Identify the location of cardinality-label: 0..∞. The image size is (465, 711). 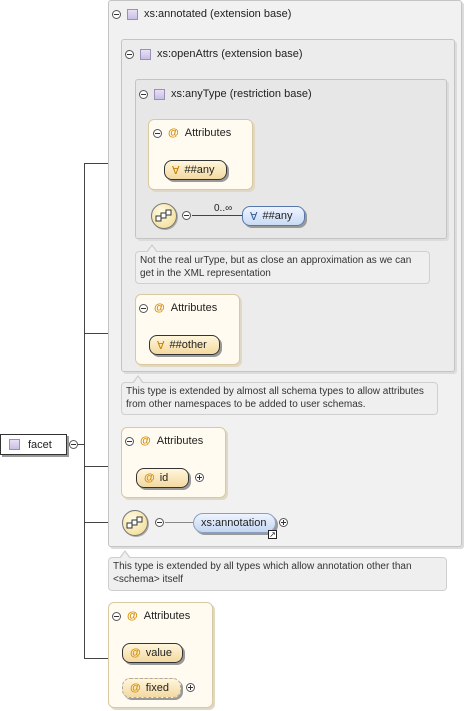
(223, 208).